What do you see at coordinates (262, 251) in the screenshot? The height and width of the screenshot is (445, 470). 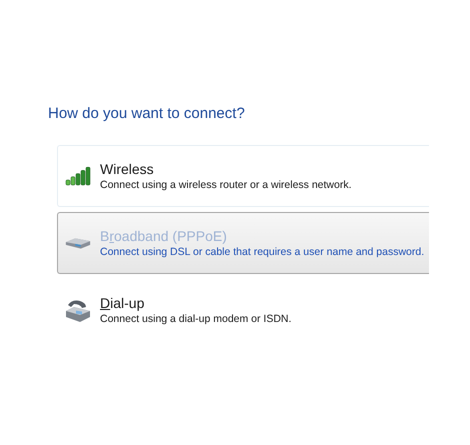 I see `option-description: Connect using DSL or cable that requires a user name and password.` at bounding box center [262, 251].